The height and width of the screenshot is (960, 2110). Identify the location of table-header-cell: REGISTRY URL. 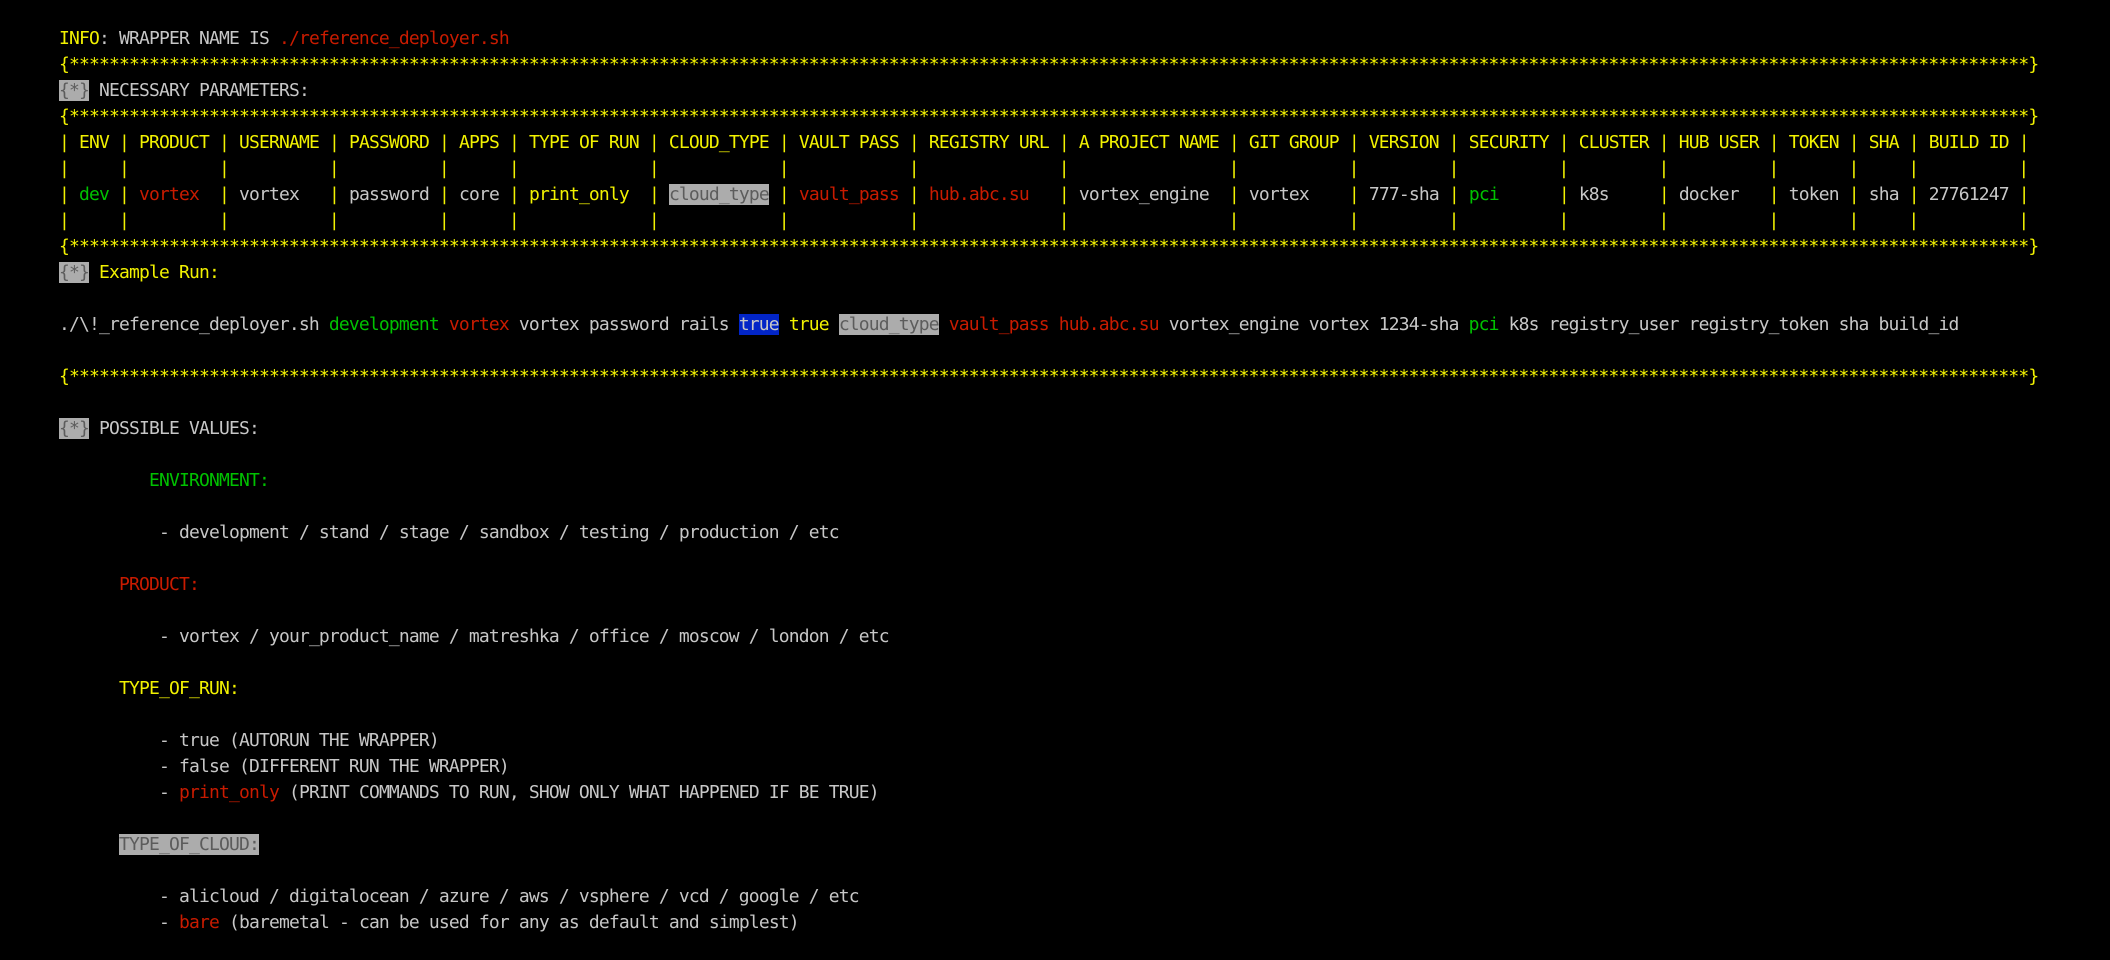
(989, 142).